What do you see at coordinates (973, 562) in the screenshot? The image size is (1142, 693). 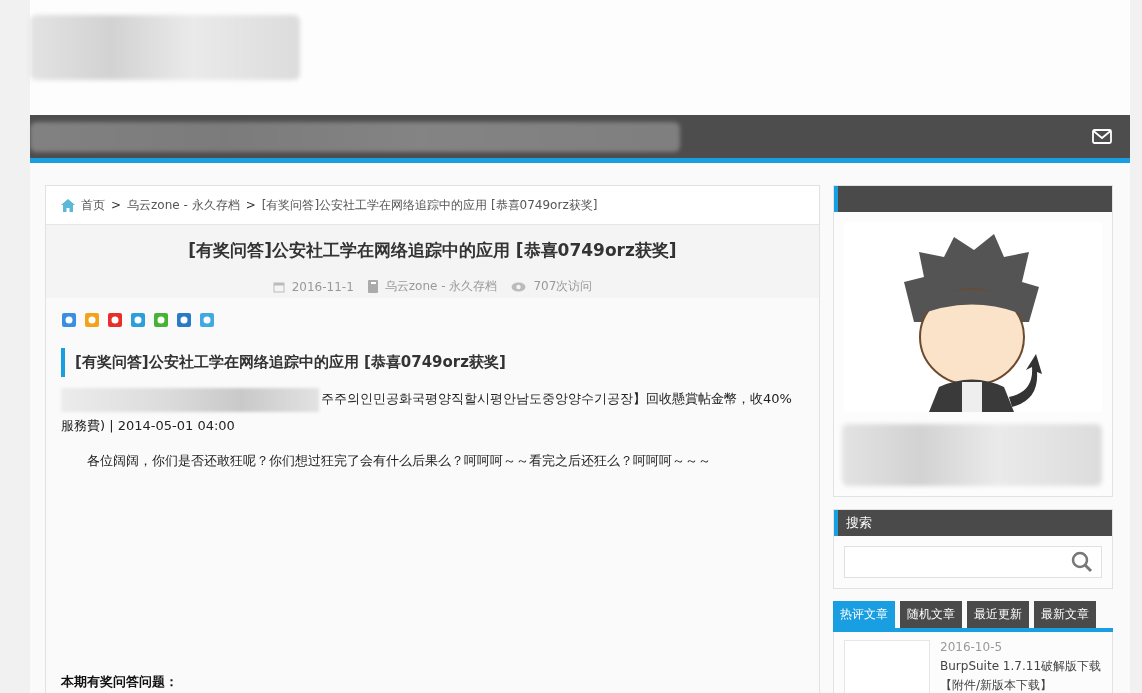 I see `search-field` at bounding box center [973, 562].